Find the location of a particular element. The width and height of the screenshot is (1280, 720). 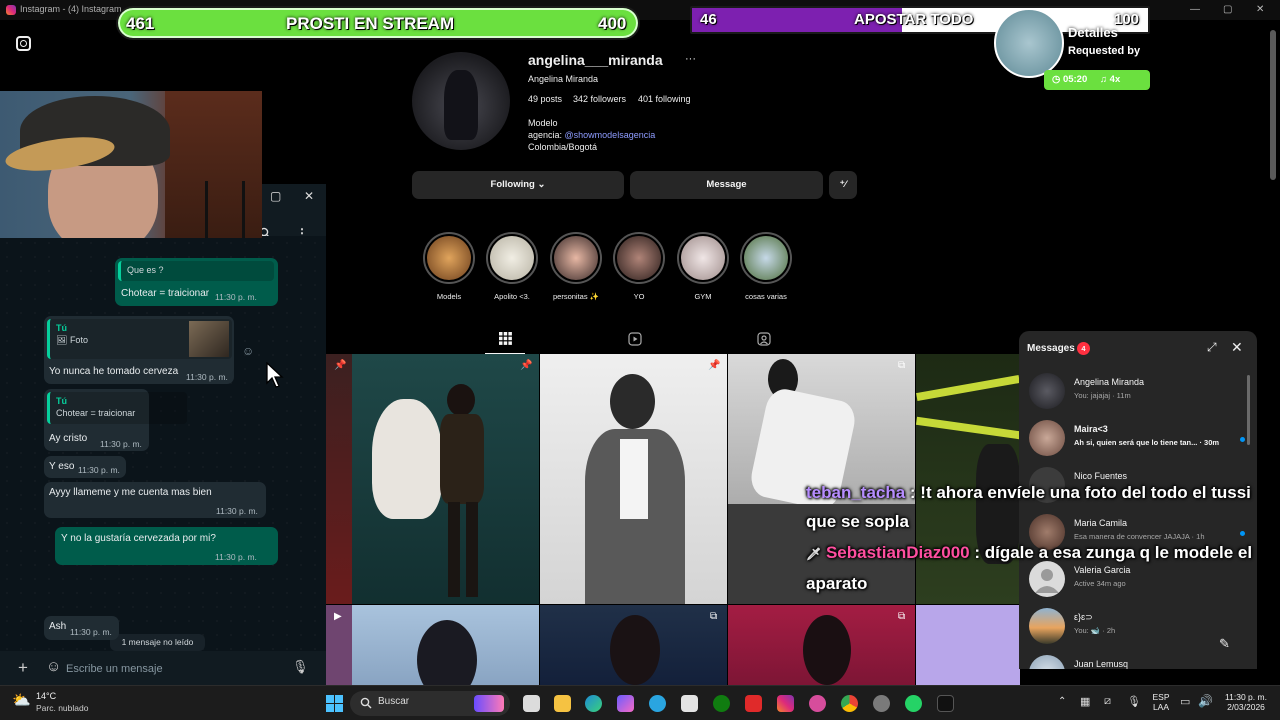

windows-start-icon is located at coordinates (334, 706).